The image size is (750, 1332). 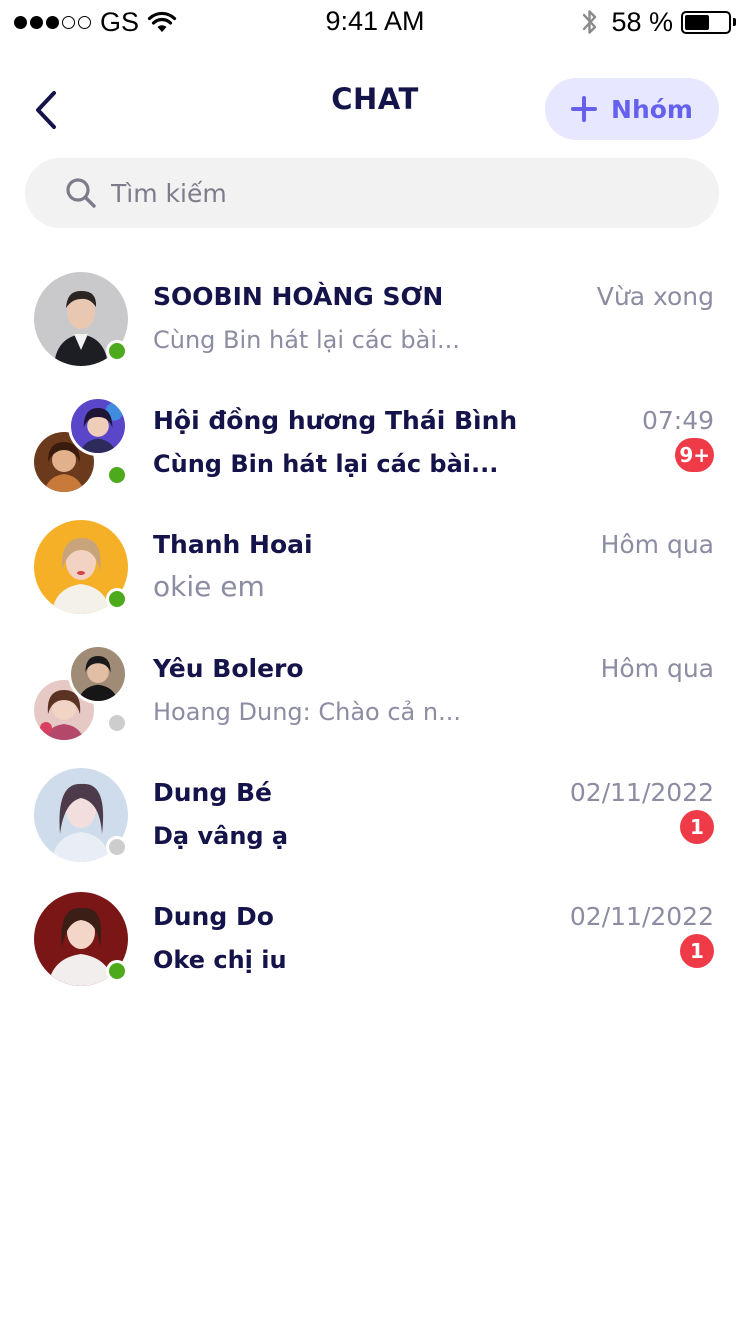 I want to click on chat-item: Dung Do Oke chị iu 02/11/2022 1, so click(x=375, y=941).